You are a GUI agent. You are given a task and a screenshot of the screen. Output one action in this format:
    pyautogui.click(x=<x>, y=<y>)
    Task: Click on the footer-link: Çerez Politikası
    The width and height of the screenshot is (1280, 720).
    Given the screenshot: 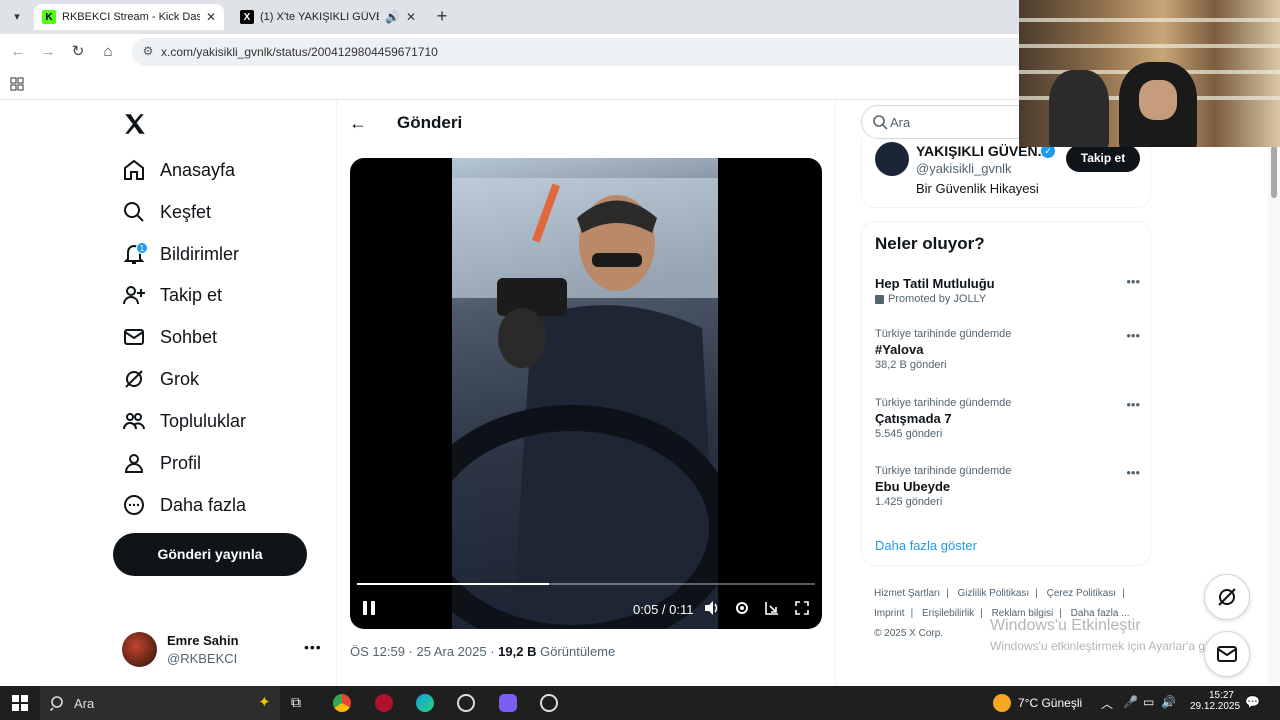 What is the action you would take?
    pyautogui.click(x=1081, y=593)
    